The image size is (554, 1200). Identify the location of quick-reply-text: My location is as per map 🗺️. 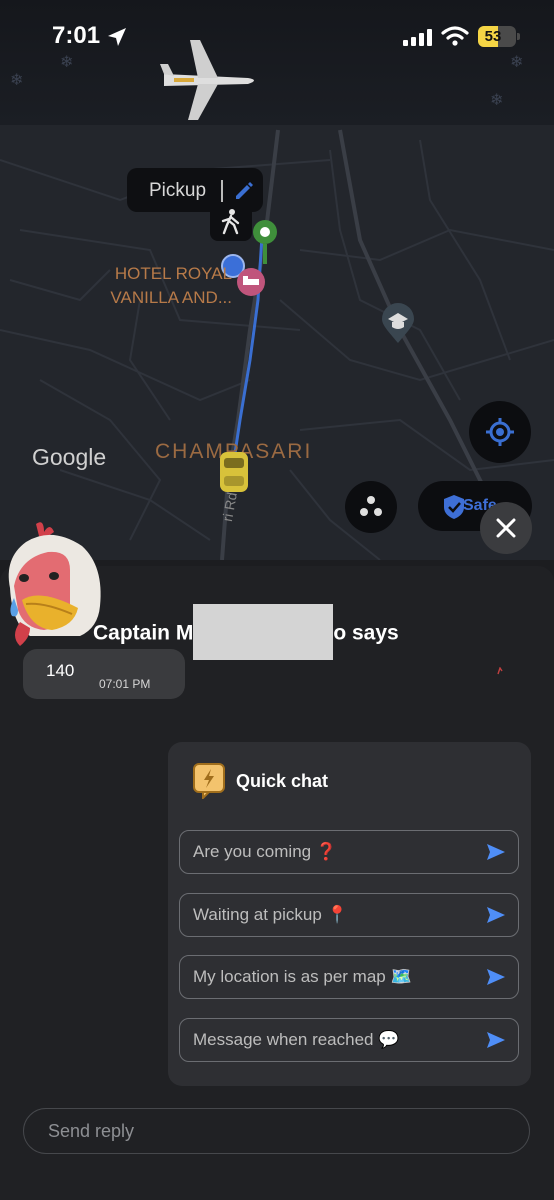
(302, 976).